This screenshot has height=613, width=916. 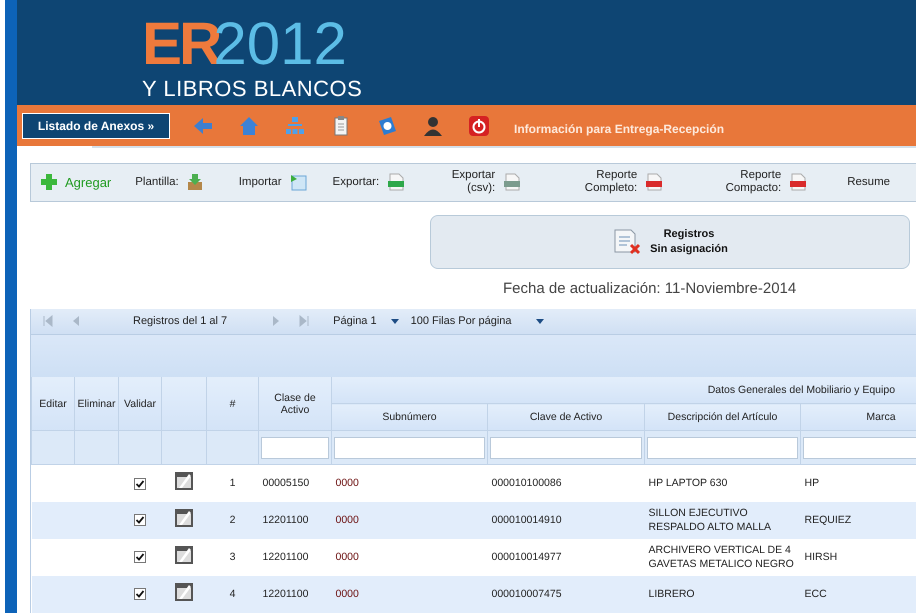 What do you see at coordinates (410, 417) in the screenshot?
I see `column-header: Subnúmero` at bounding box center [410, 417].